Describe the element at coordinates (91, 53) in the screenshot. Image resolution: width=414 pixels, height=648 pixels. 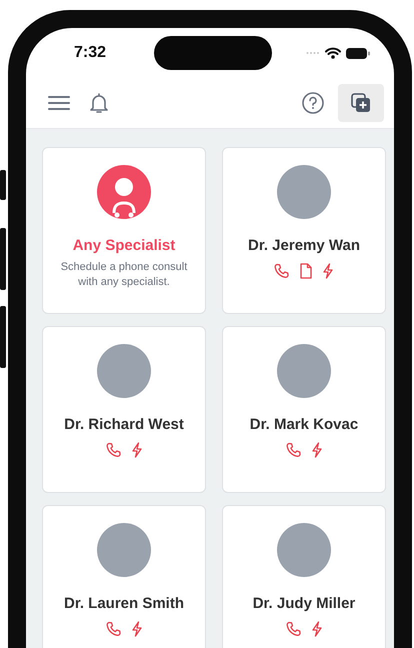
I see `status-time: 7:32` at that location.